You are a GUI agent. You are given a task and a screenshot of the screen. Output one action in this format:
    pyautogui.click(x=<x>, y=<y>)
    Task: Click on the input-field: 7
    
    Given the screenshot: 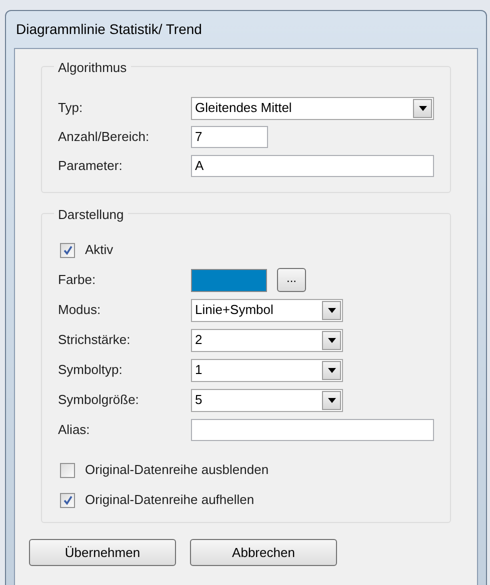 What is the action you would take?
    pyautogui.click(x=229, y=137)
    